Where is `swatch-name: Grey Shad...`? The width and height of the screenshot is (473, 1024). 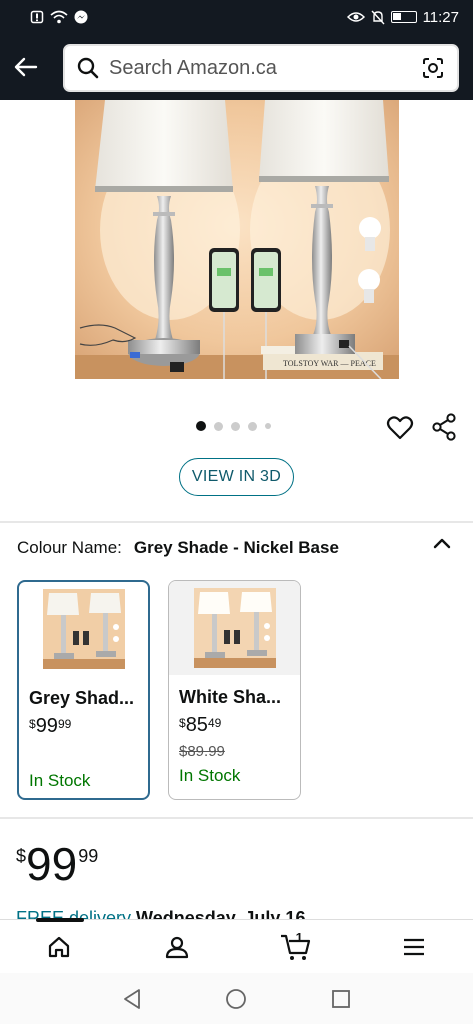
swatch-name: Grey Shad... is located at coordinates (82, 698).